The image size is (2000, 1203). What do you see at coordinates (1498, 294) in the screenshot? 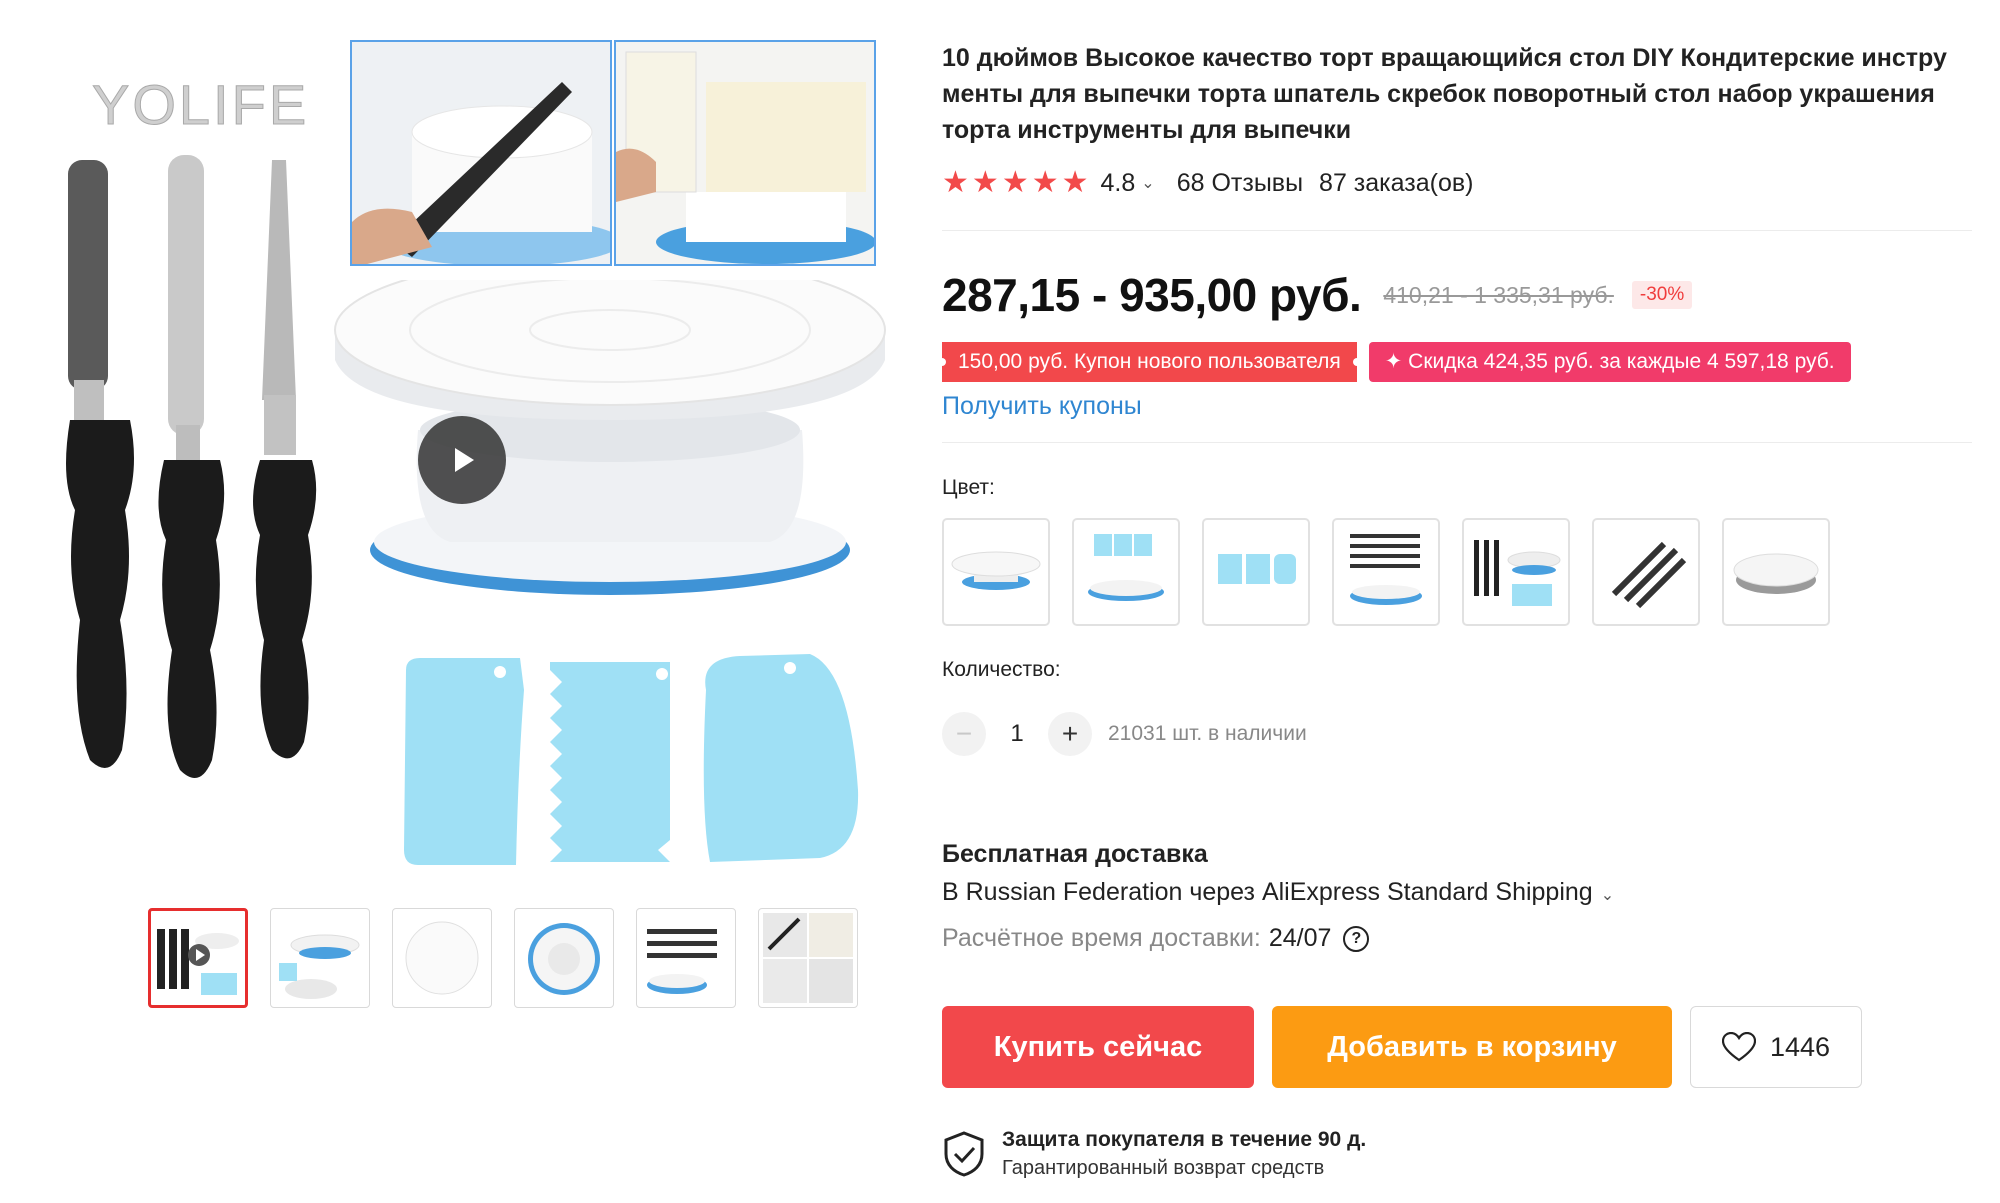
I see `old-price: 410,21 - 1 335,31 руб.` at bounding box center [1498, 294].